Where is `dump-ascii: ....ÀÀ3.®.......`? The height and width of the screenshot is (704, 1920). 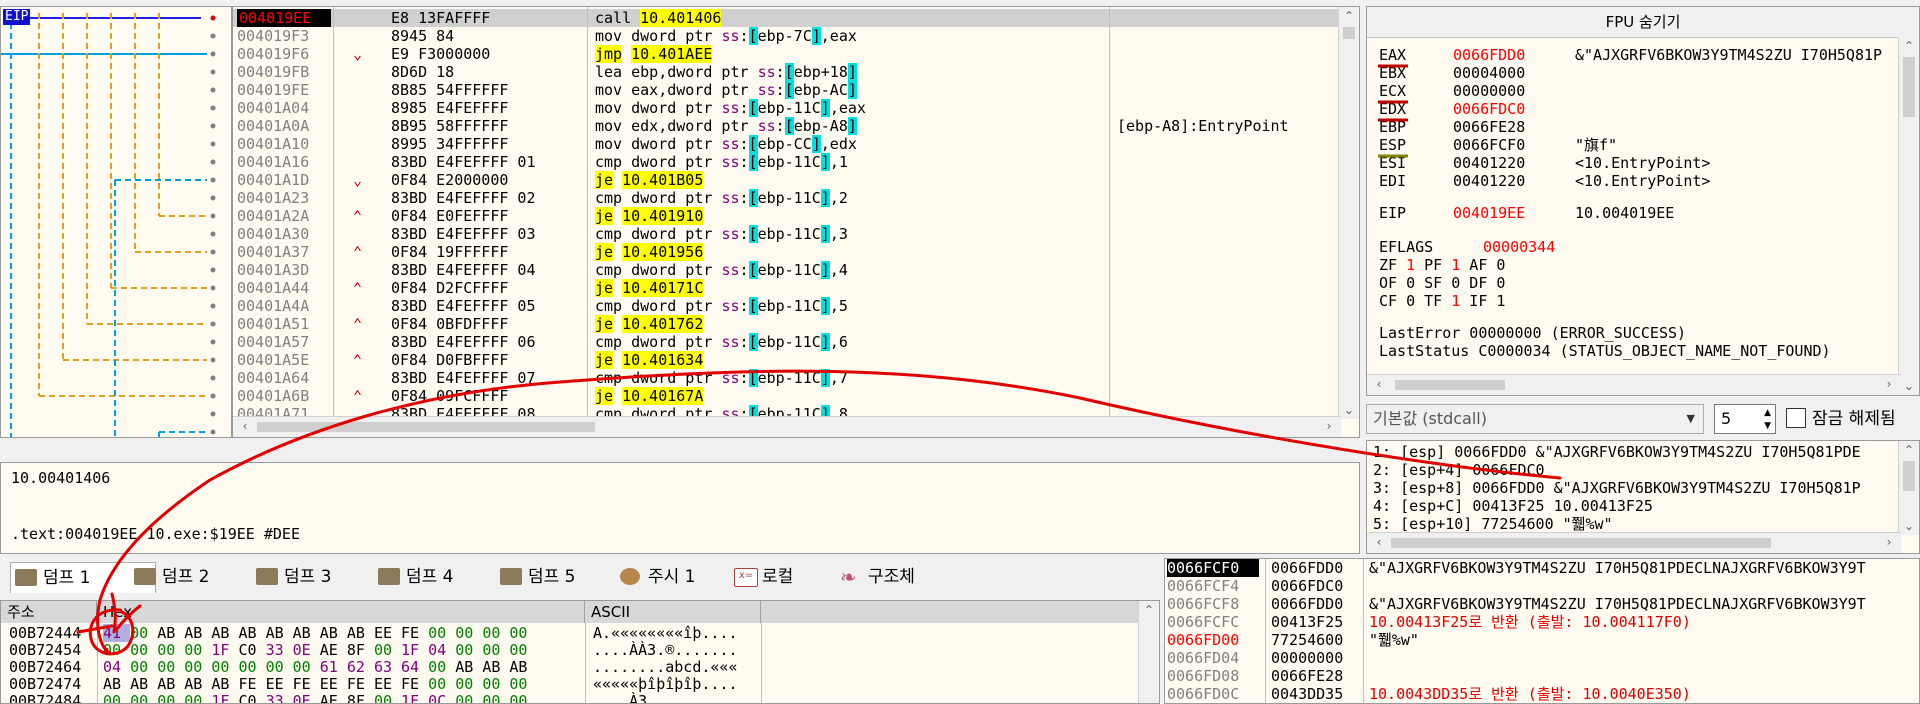 dump-ascii: ....ÀÀ3.®....... is located at coordinates (665, 650).